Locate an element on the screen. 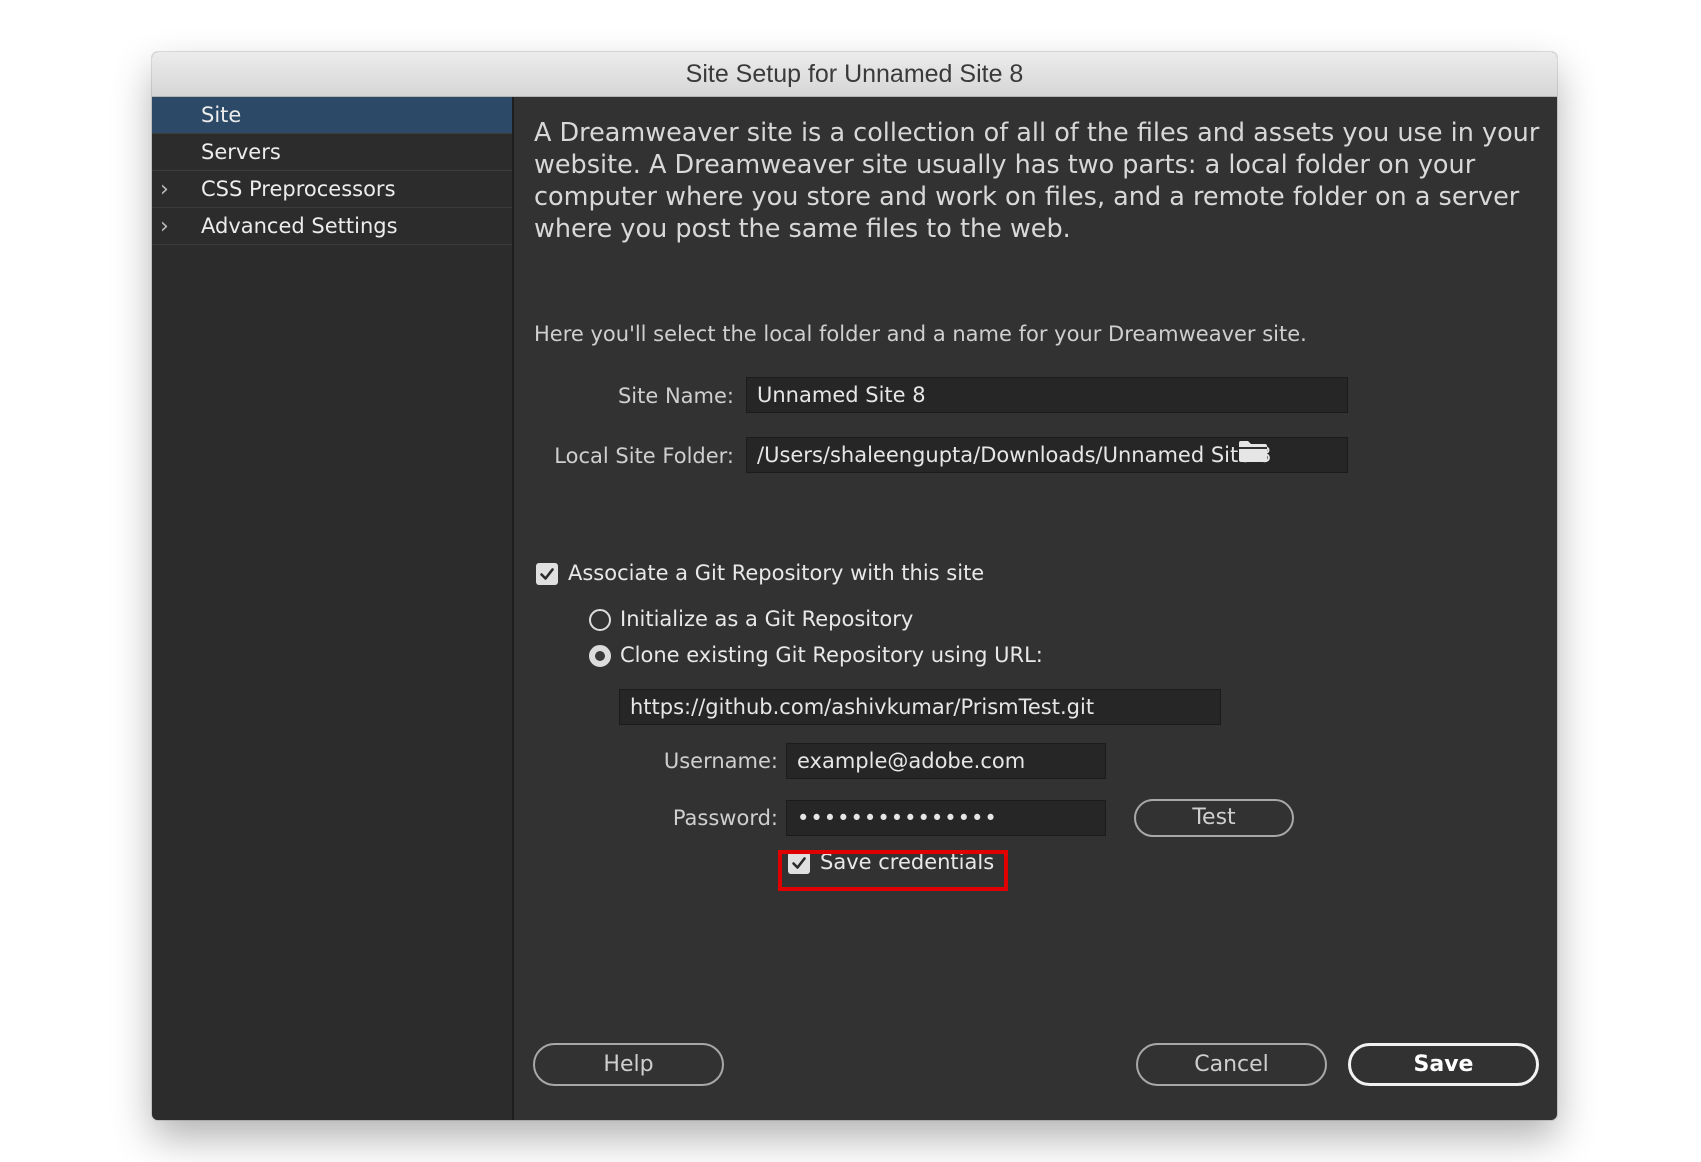  username-field: example@adobe.com is located at coordinates (946, 761).